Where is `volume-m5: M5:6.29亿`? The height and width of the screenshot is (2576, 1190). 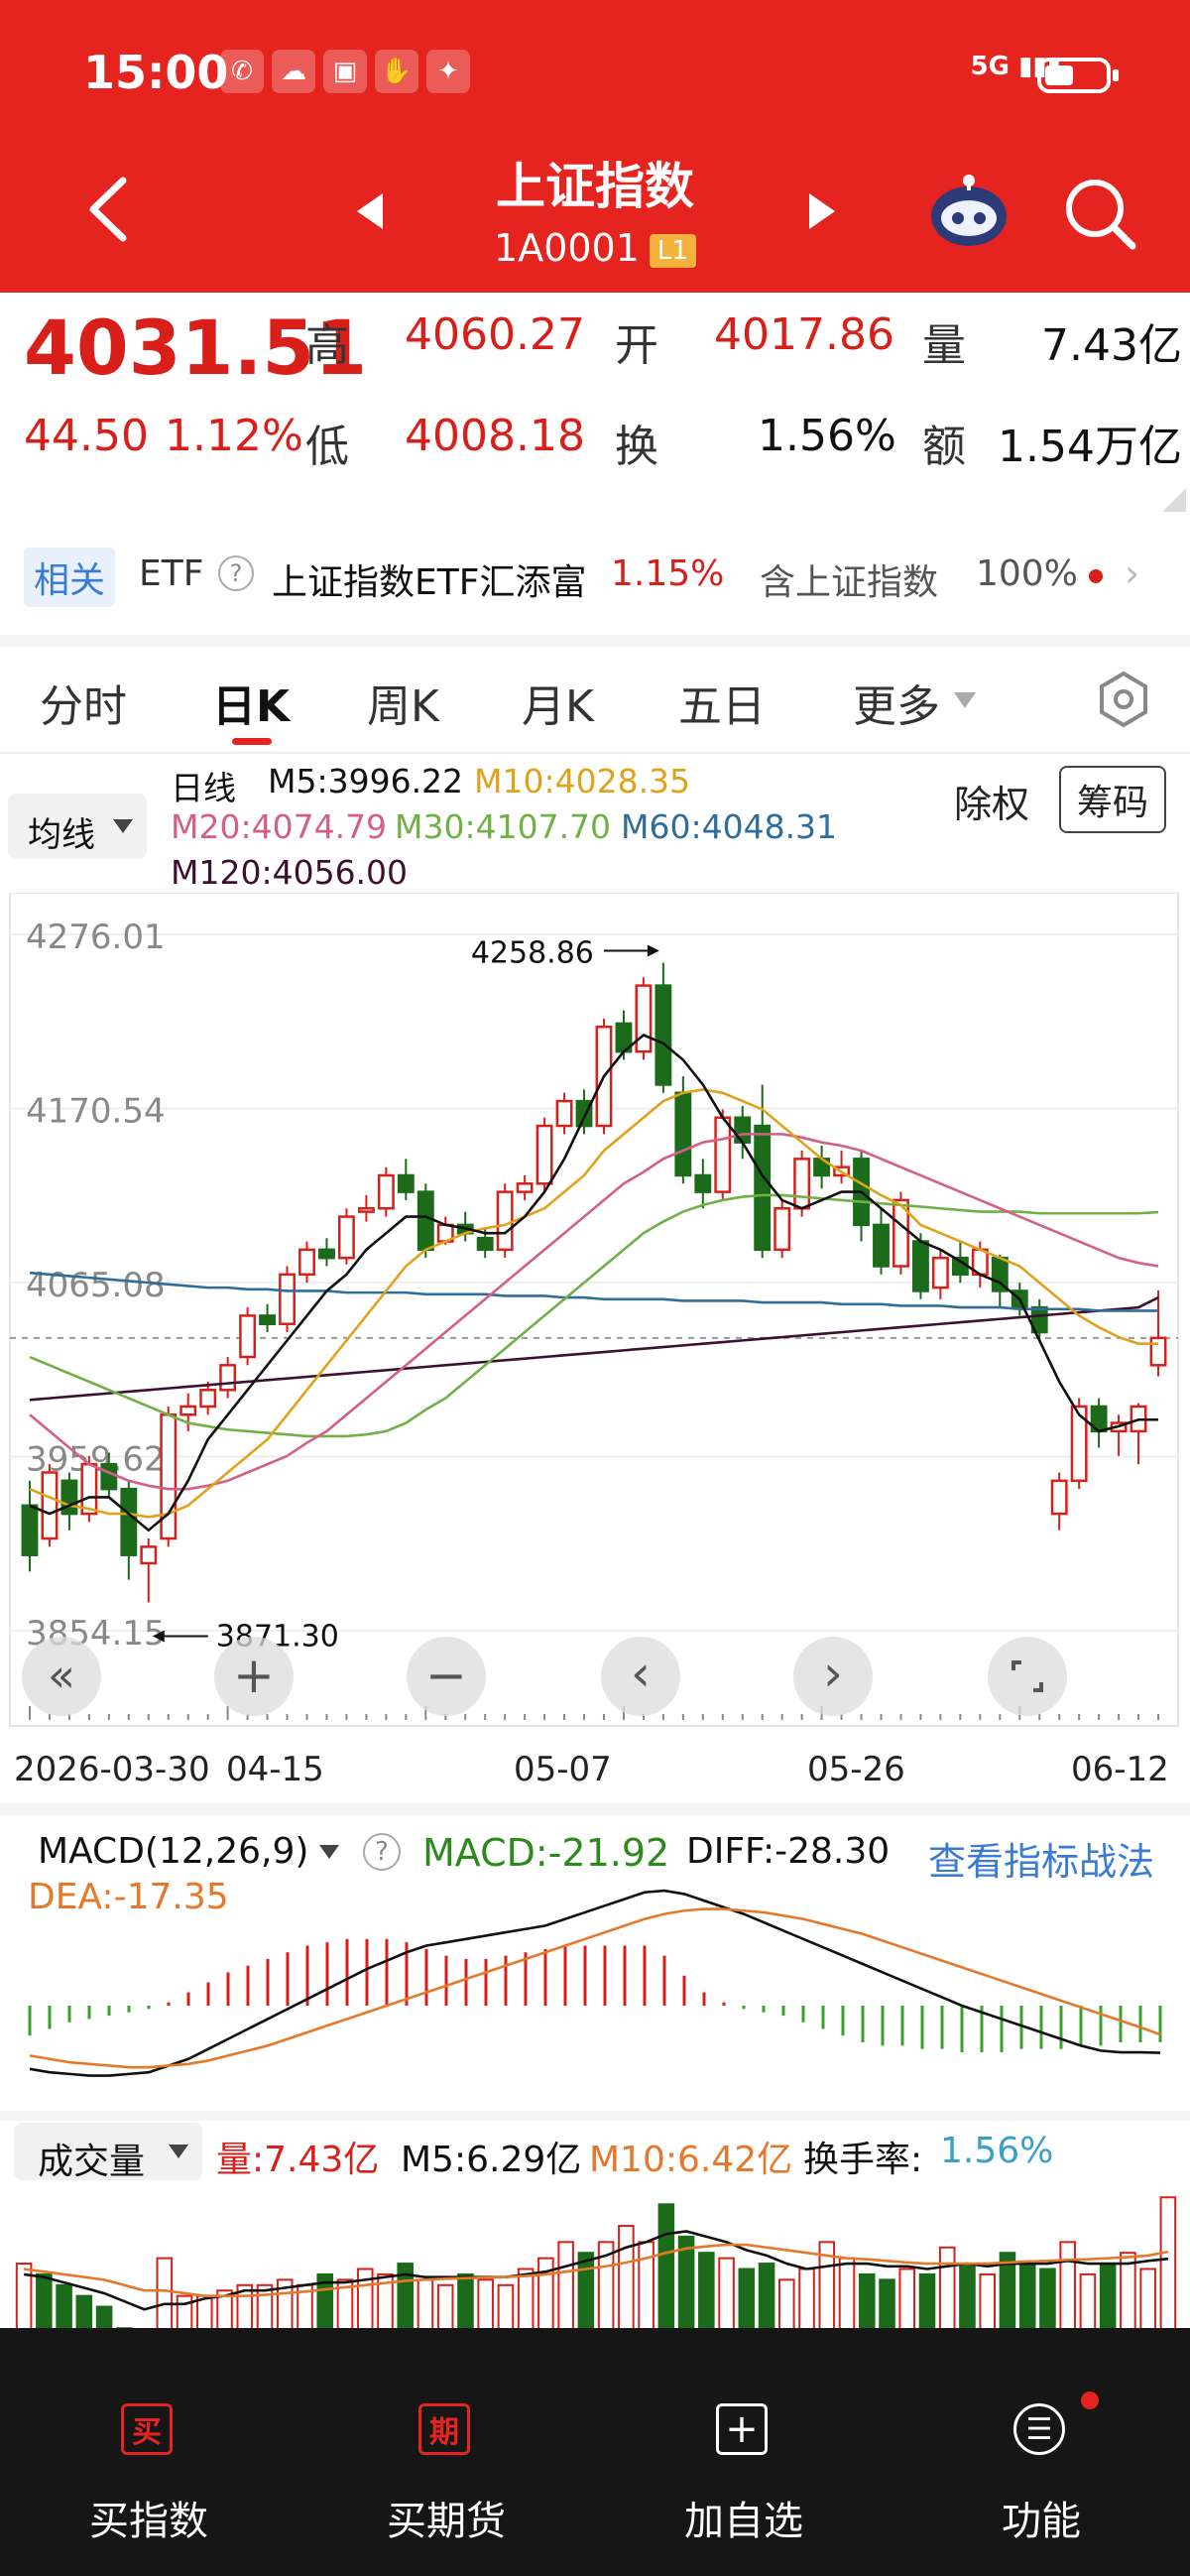
volume-m5: M5:6.29亿 is located at coordinates (491, 2160).